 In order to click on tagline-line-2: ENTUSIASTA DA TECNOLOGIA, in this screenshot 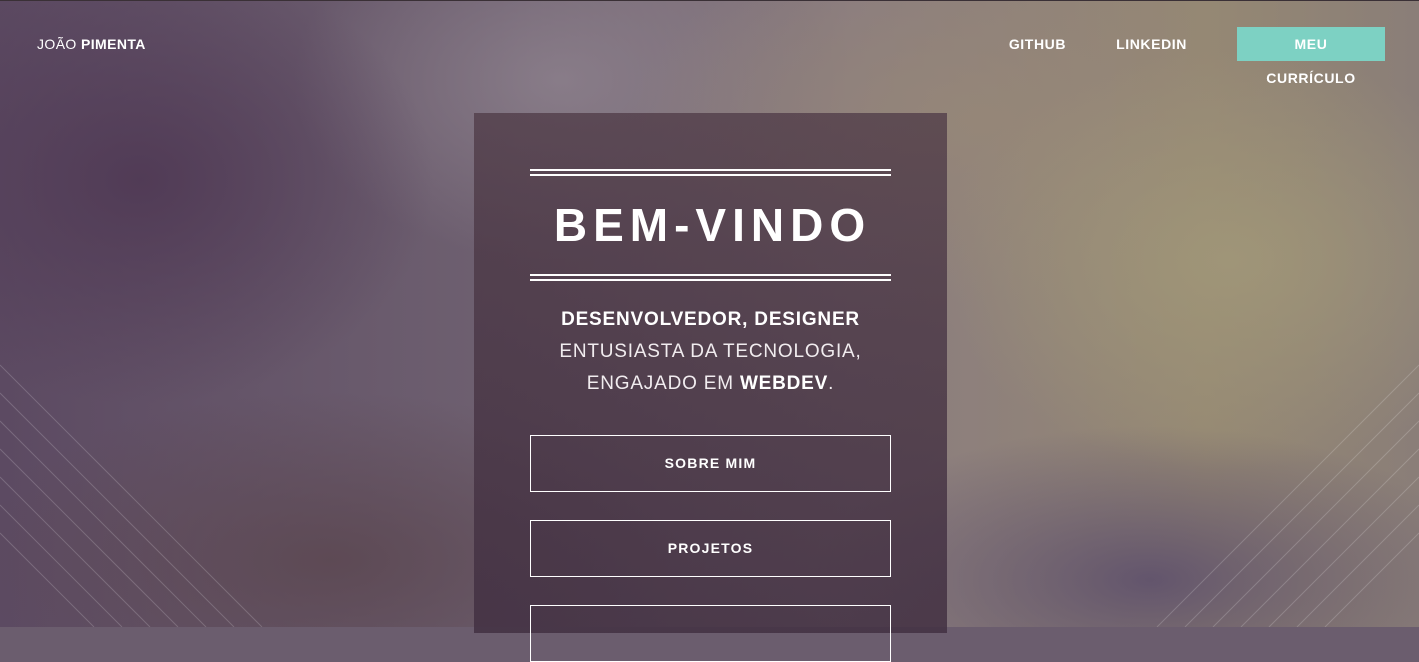, I will do `click(710, 351)`.